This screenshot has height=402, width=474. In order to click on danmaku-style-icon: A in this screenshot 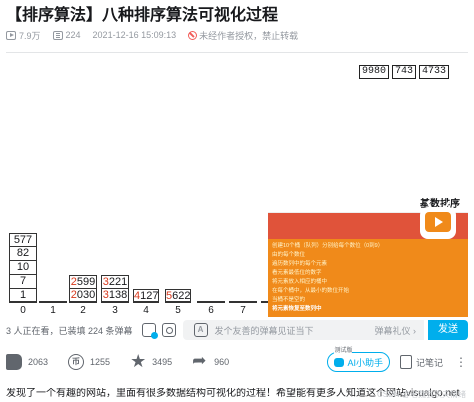, I will do `click(200, 330)`.